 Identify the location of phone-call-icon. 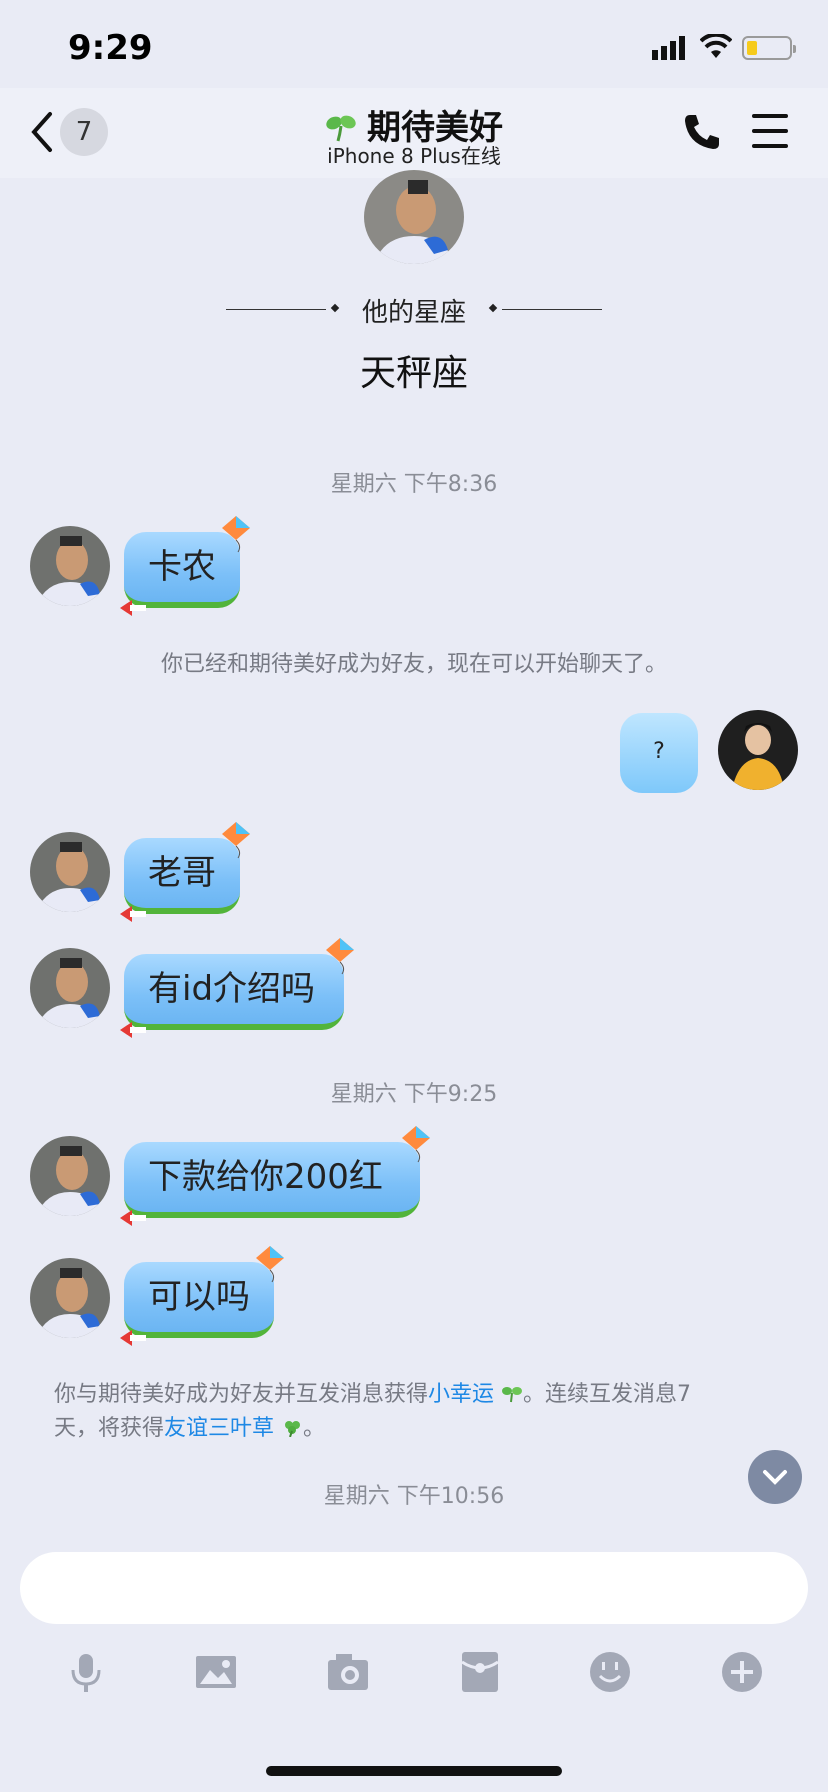
(702, 132).